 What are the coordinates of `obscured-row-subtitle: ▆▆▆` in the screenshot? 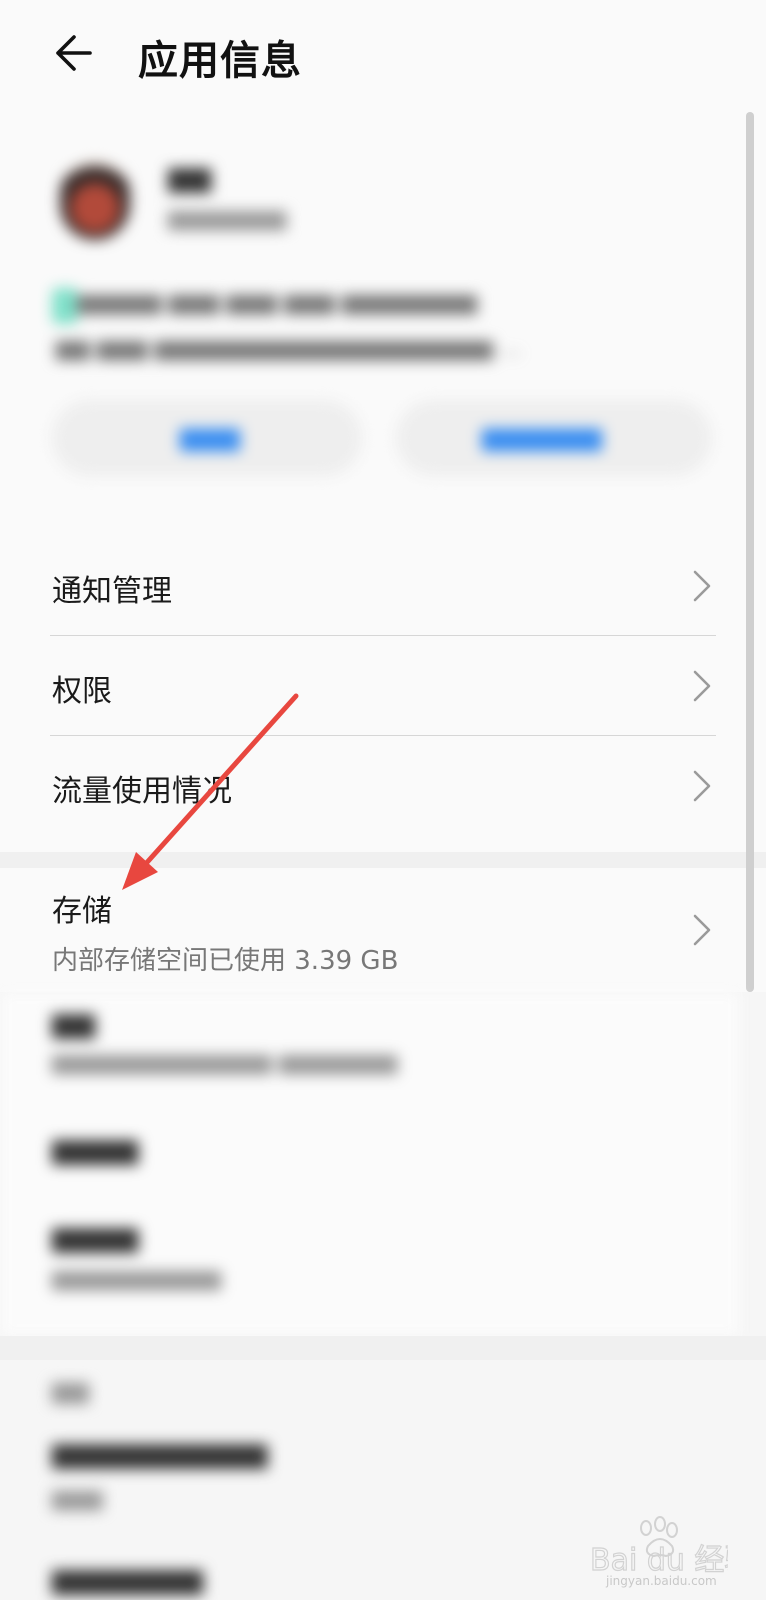 It's located at (77, 1498).